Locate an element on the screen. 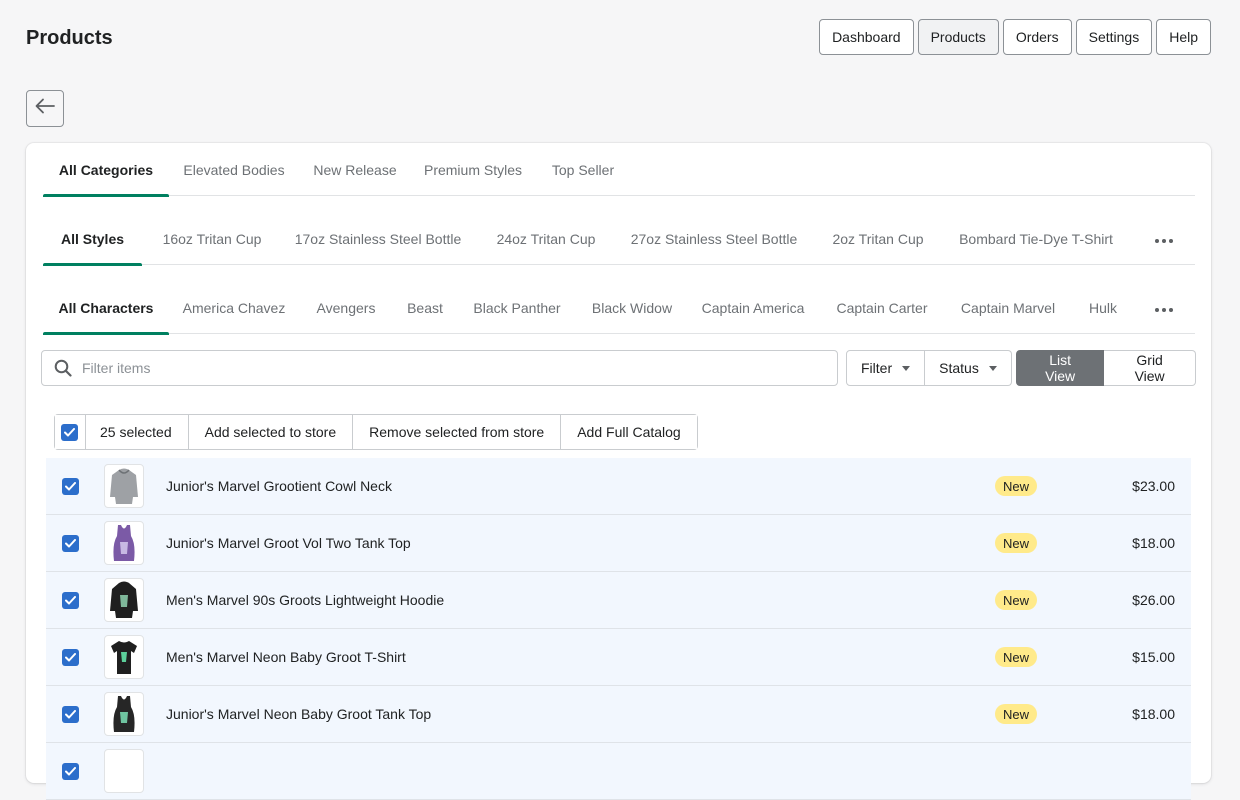  filter-label: Filter is located at coordinates (877, 368).